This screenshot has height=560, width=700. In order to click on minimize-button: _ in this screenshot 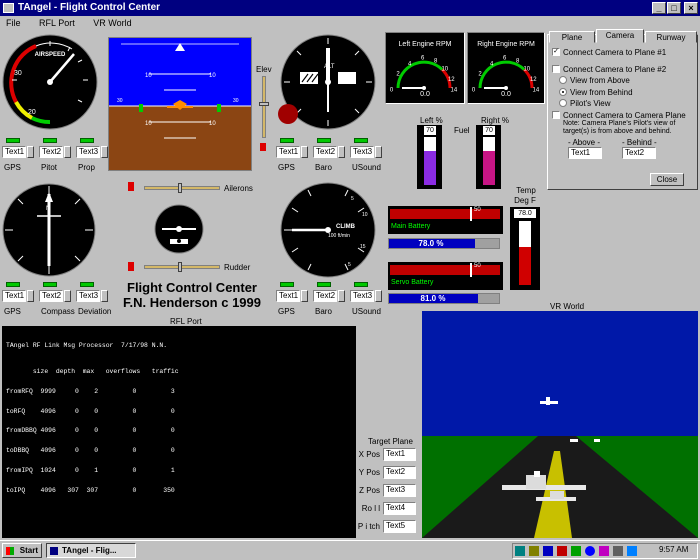, I will do `click(659, 8)`.